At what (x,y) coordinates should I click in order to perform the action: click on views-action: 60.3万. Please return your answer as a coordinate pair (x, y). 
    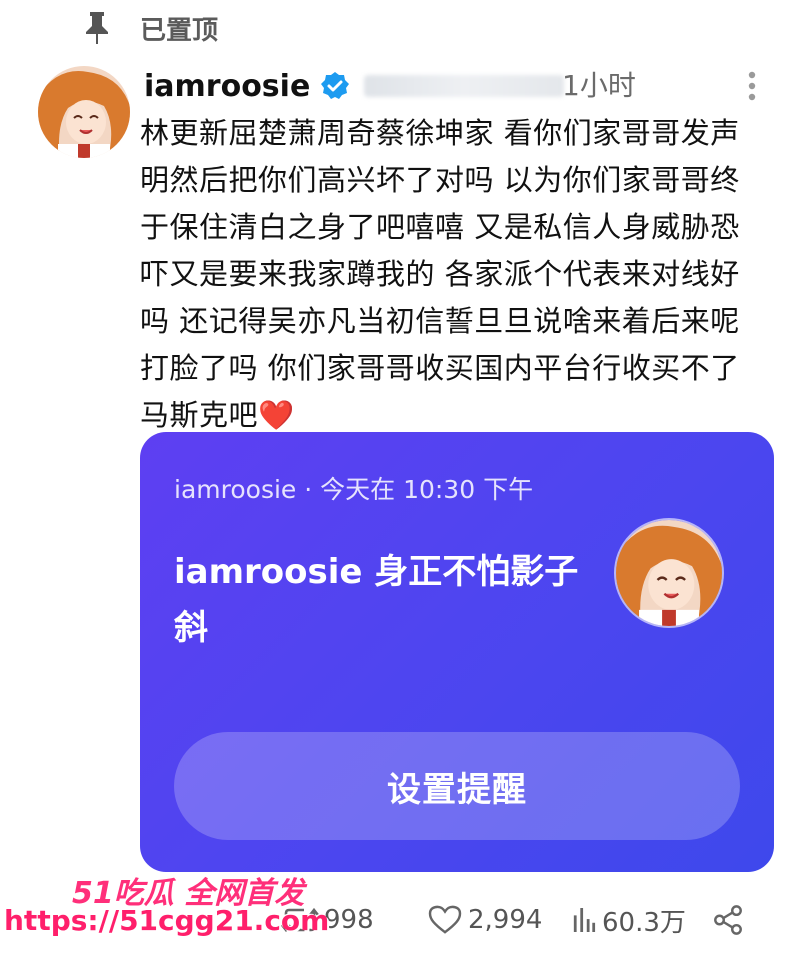
    Looking at the image, I should click on (629, 920).